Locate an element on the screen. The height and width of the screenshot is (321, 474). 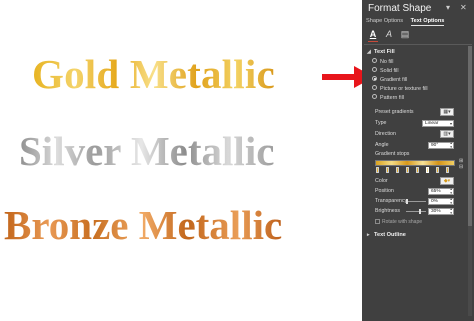
position-input: 65% ▴ ▾ is located at coordinates (441, 191).